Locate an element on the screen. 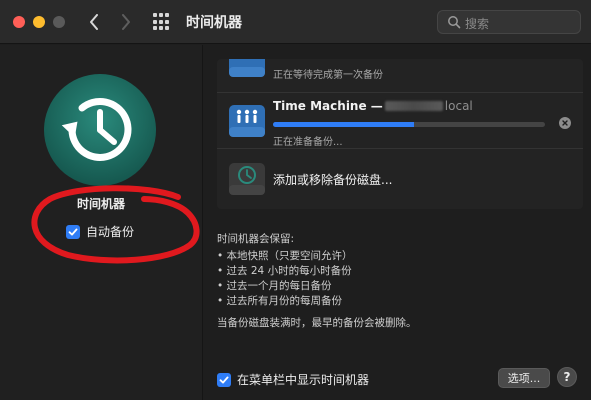  chevron-left-icon is located at coordinates (94, 22).